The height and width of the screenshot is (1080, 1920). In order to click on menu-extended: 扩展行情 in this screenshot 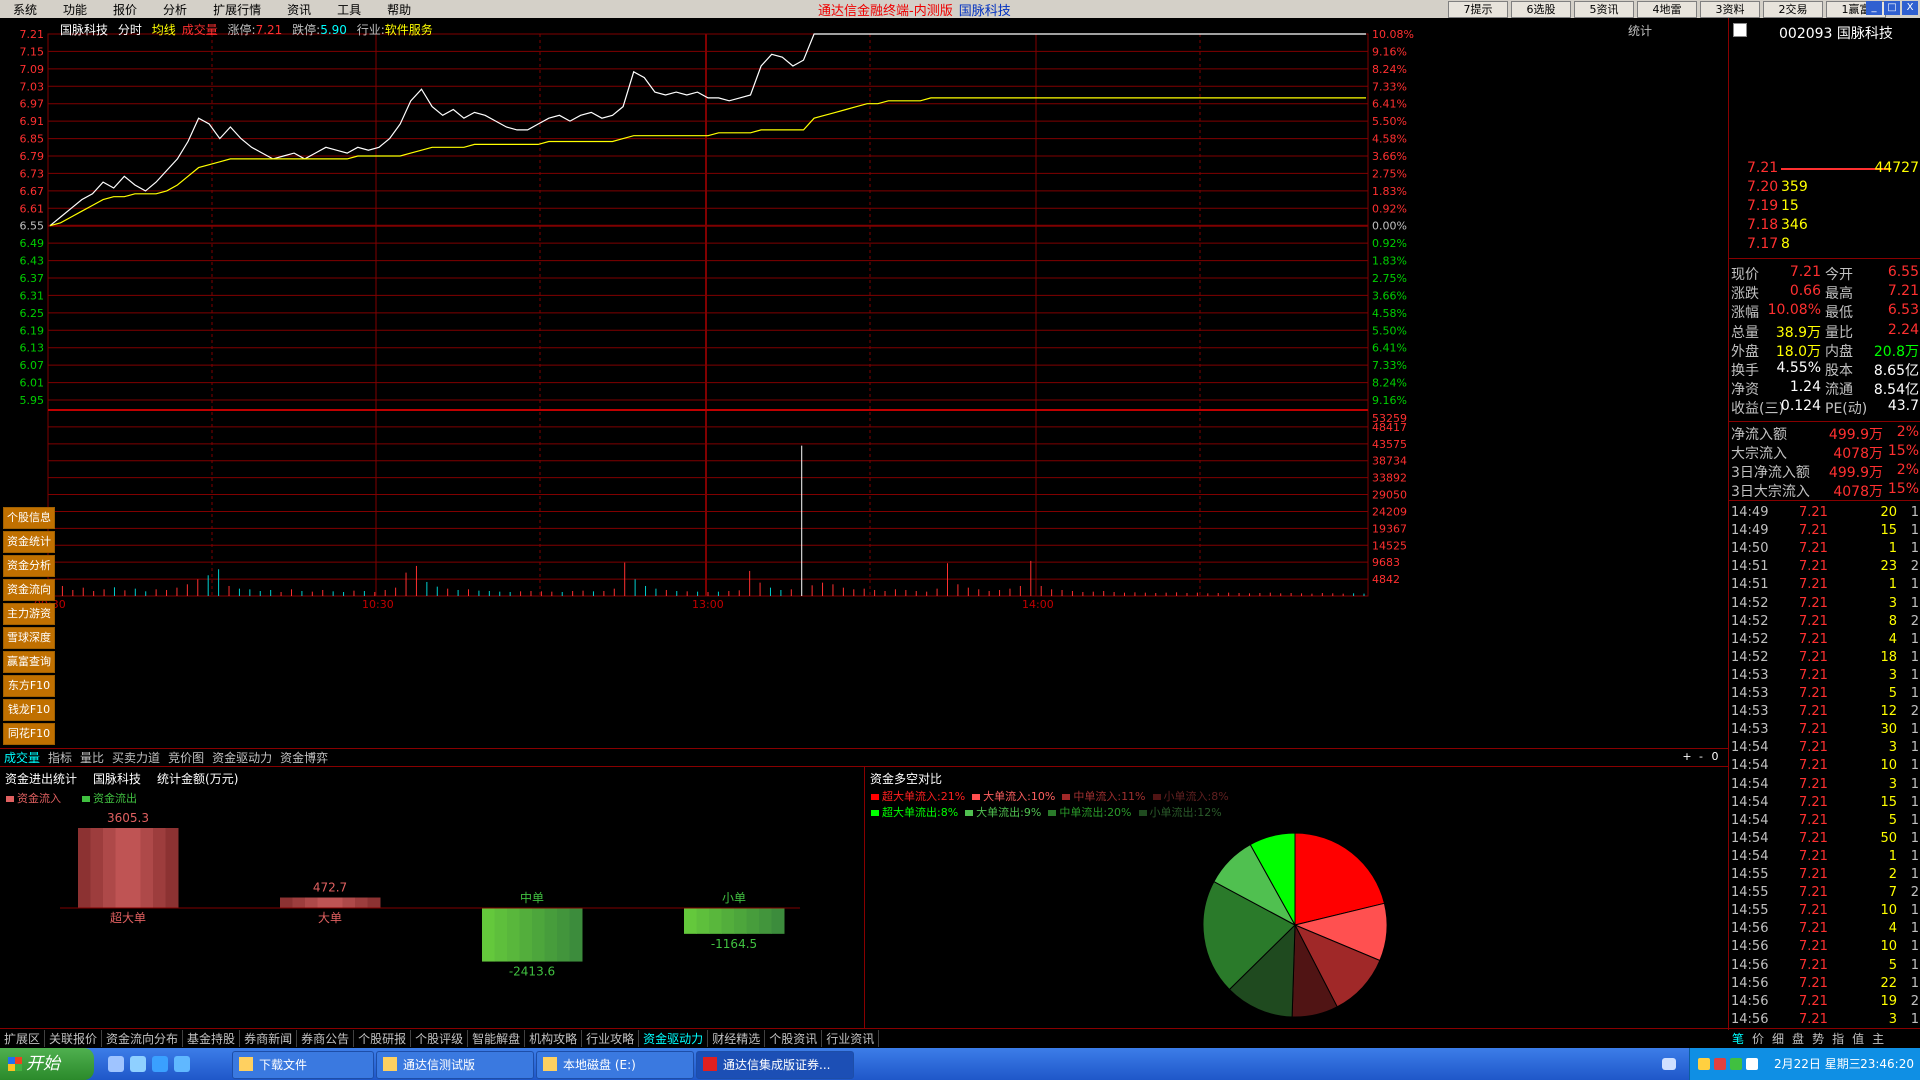, I will do `click(237, 9)`.